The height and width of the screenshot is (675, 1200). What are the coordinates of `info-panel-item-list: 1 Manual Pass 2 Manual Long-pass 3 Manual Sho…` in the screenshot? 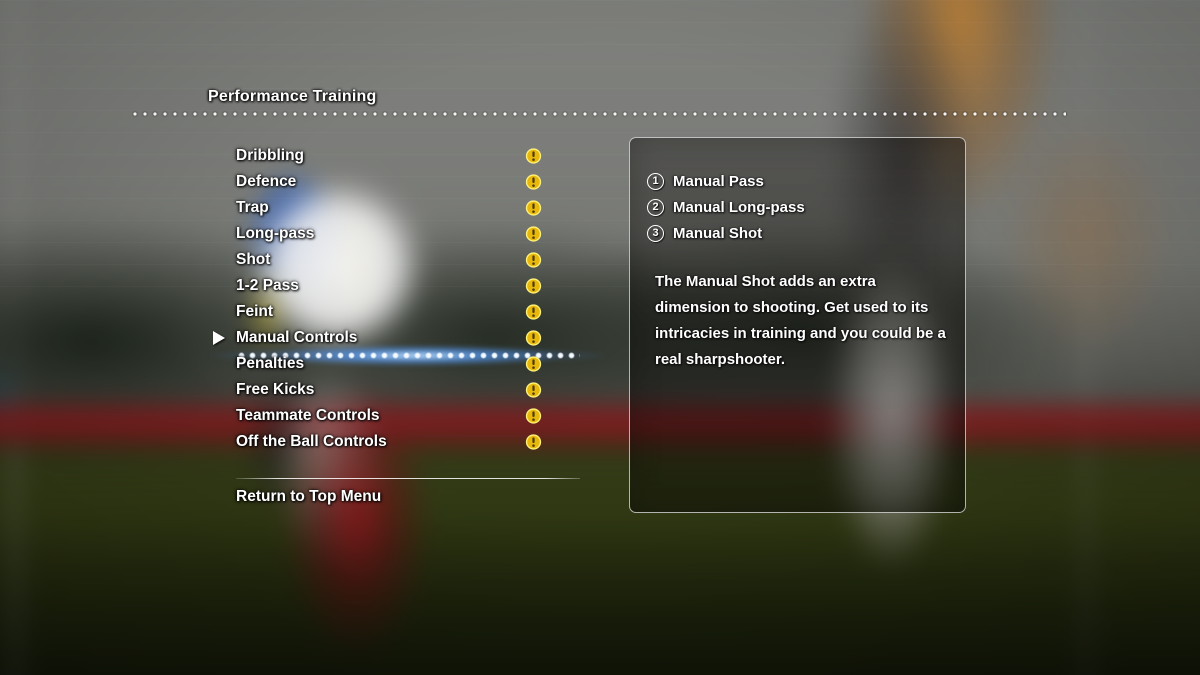 It's located at (797, 207).